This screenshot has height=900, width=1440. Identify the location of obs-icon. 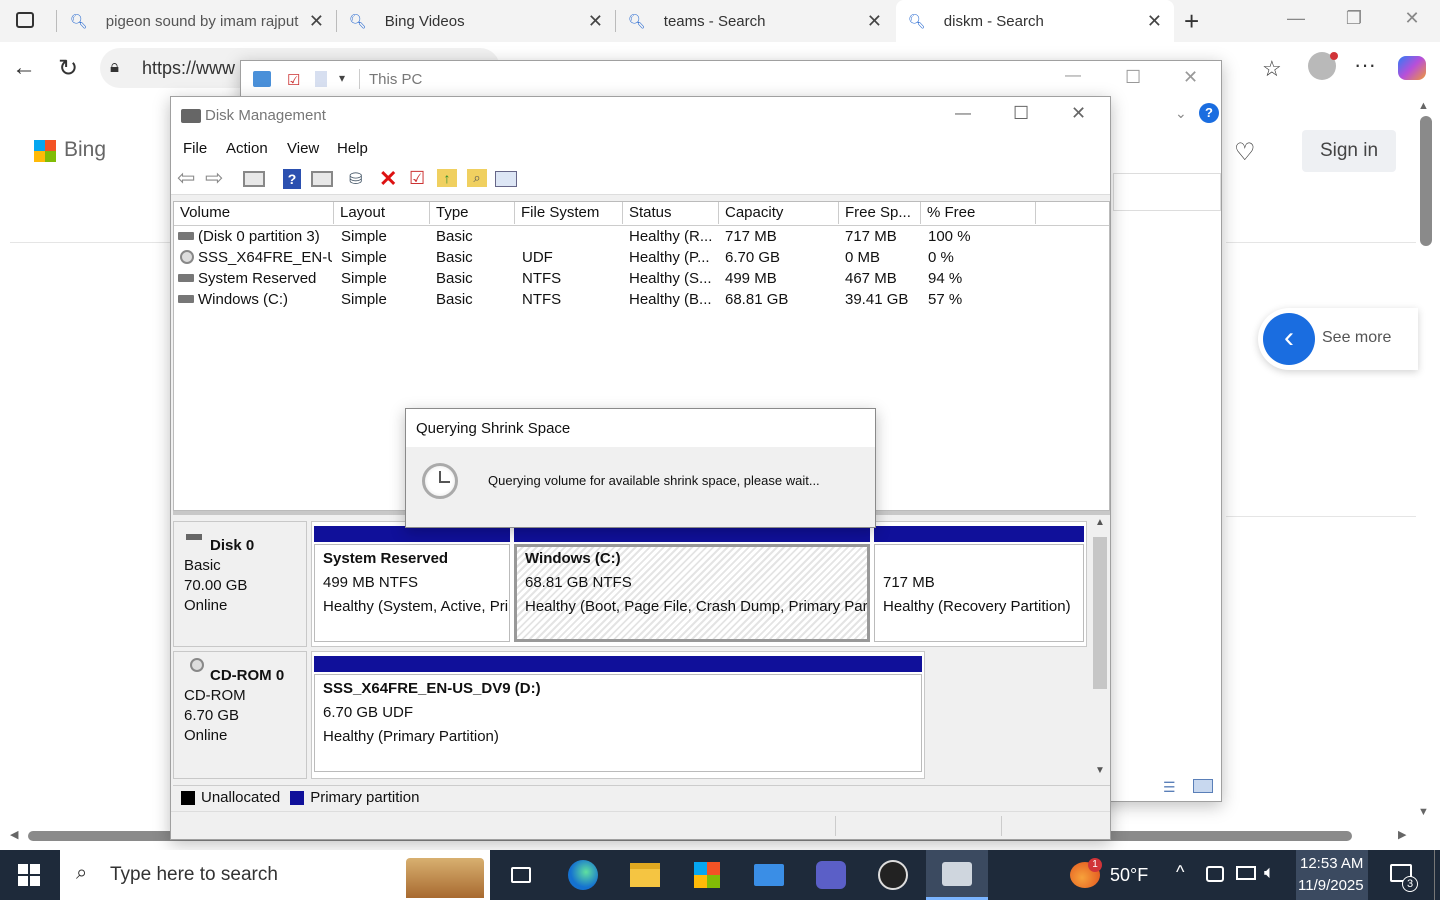
(893, 875).